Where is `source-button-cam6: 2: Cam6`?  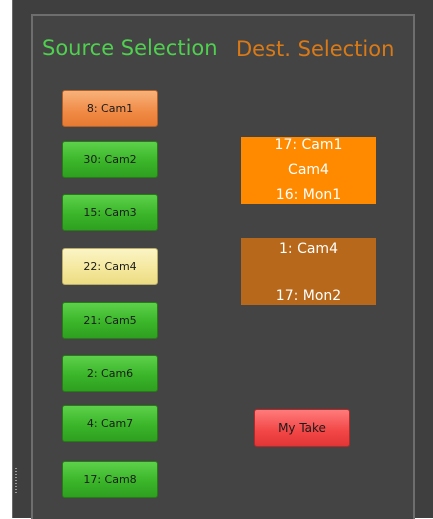 source-button-cam6: 2: Cam6 is located at coordinates (110, 373).